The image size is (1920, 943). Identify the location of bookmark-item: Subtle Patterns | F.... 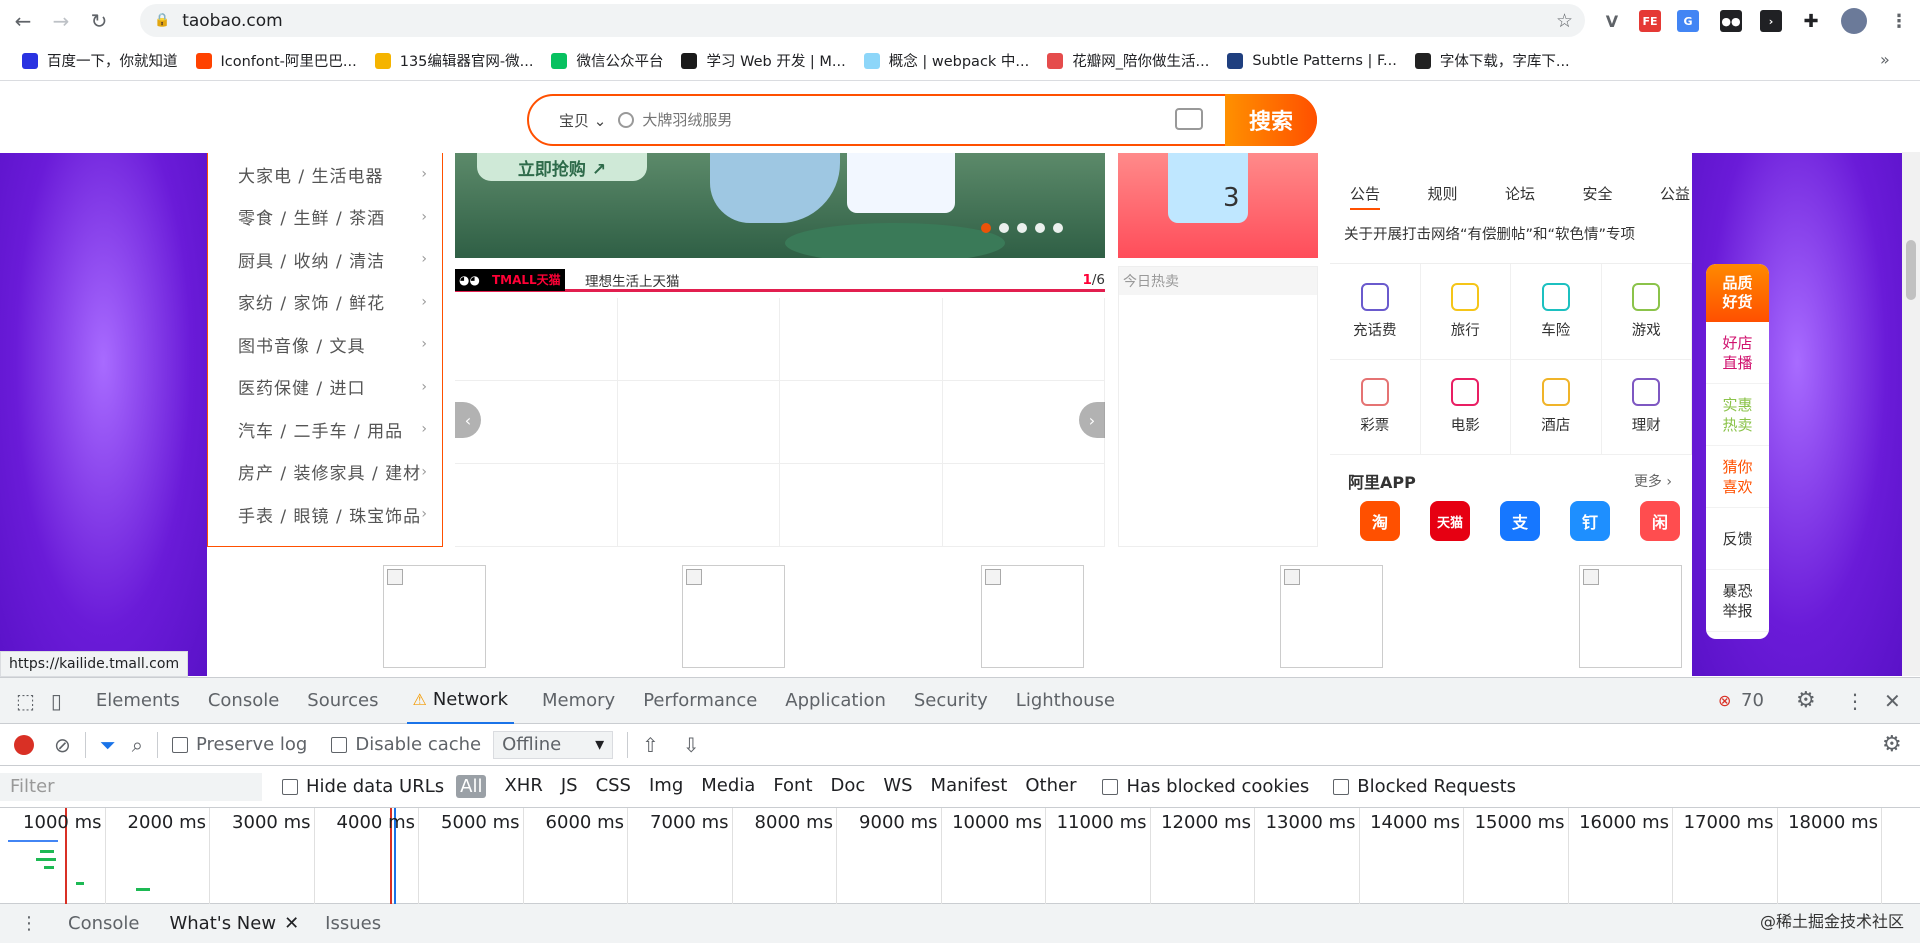
(1312, 60).